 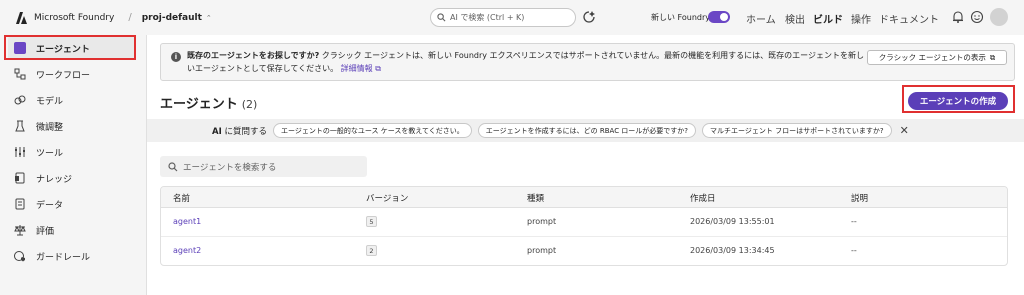 What do you see at coordinates (932, 57) in the screenshot?
I see `view-classic-agents-label: クラシック エージェントの表示` at bounding box center [932, 57].